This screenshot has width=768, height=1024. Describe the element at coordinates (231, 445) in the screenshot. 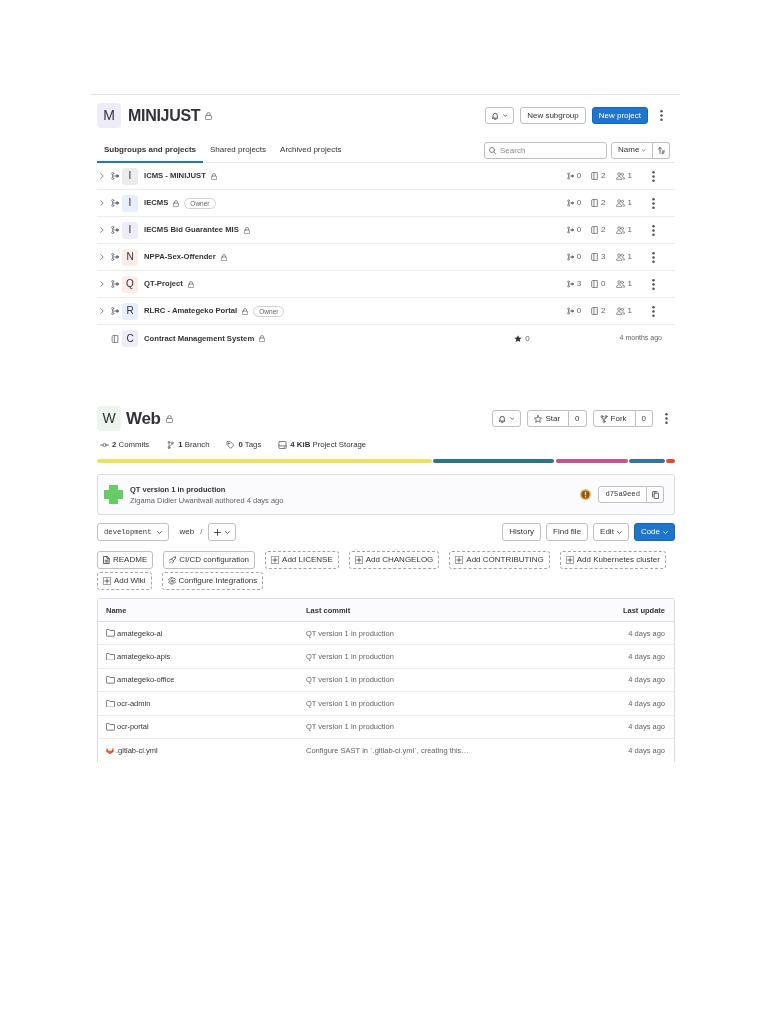

I see `tag-icon` at that location.